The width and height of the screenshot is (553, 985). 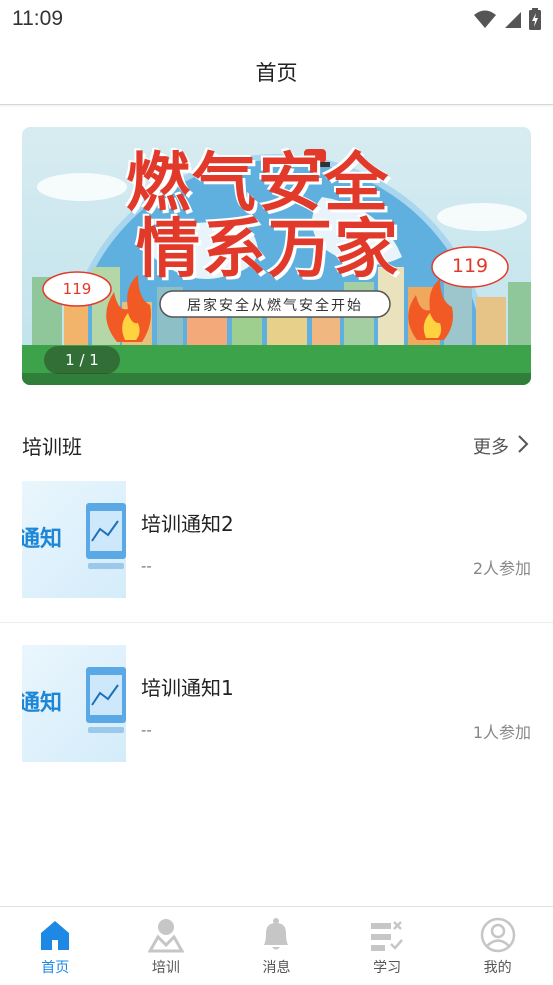 What do you see at coordinates (523, 444) in the screenshot?
I see `chevron-right-icon` at bounding box center [523, 444].